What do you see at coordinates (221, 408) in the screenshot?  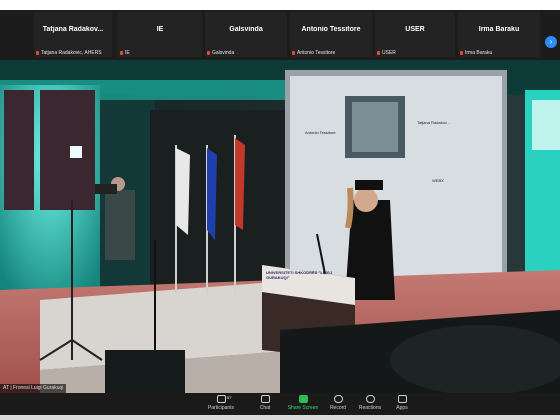 I see `participants-label: Participants` at bounding box center [221, 408].